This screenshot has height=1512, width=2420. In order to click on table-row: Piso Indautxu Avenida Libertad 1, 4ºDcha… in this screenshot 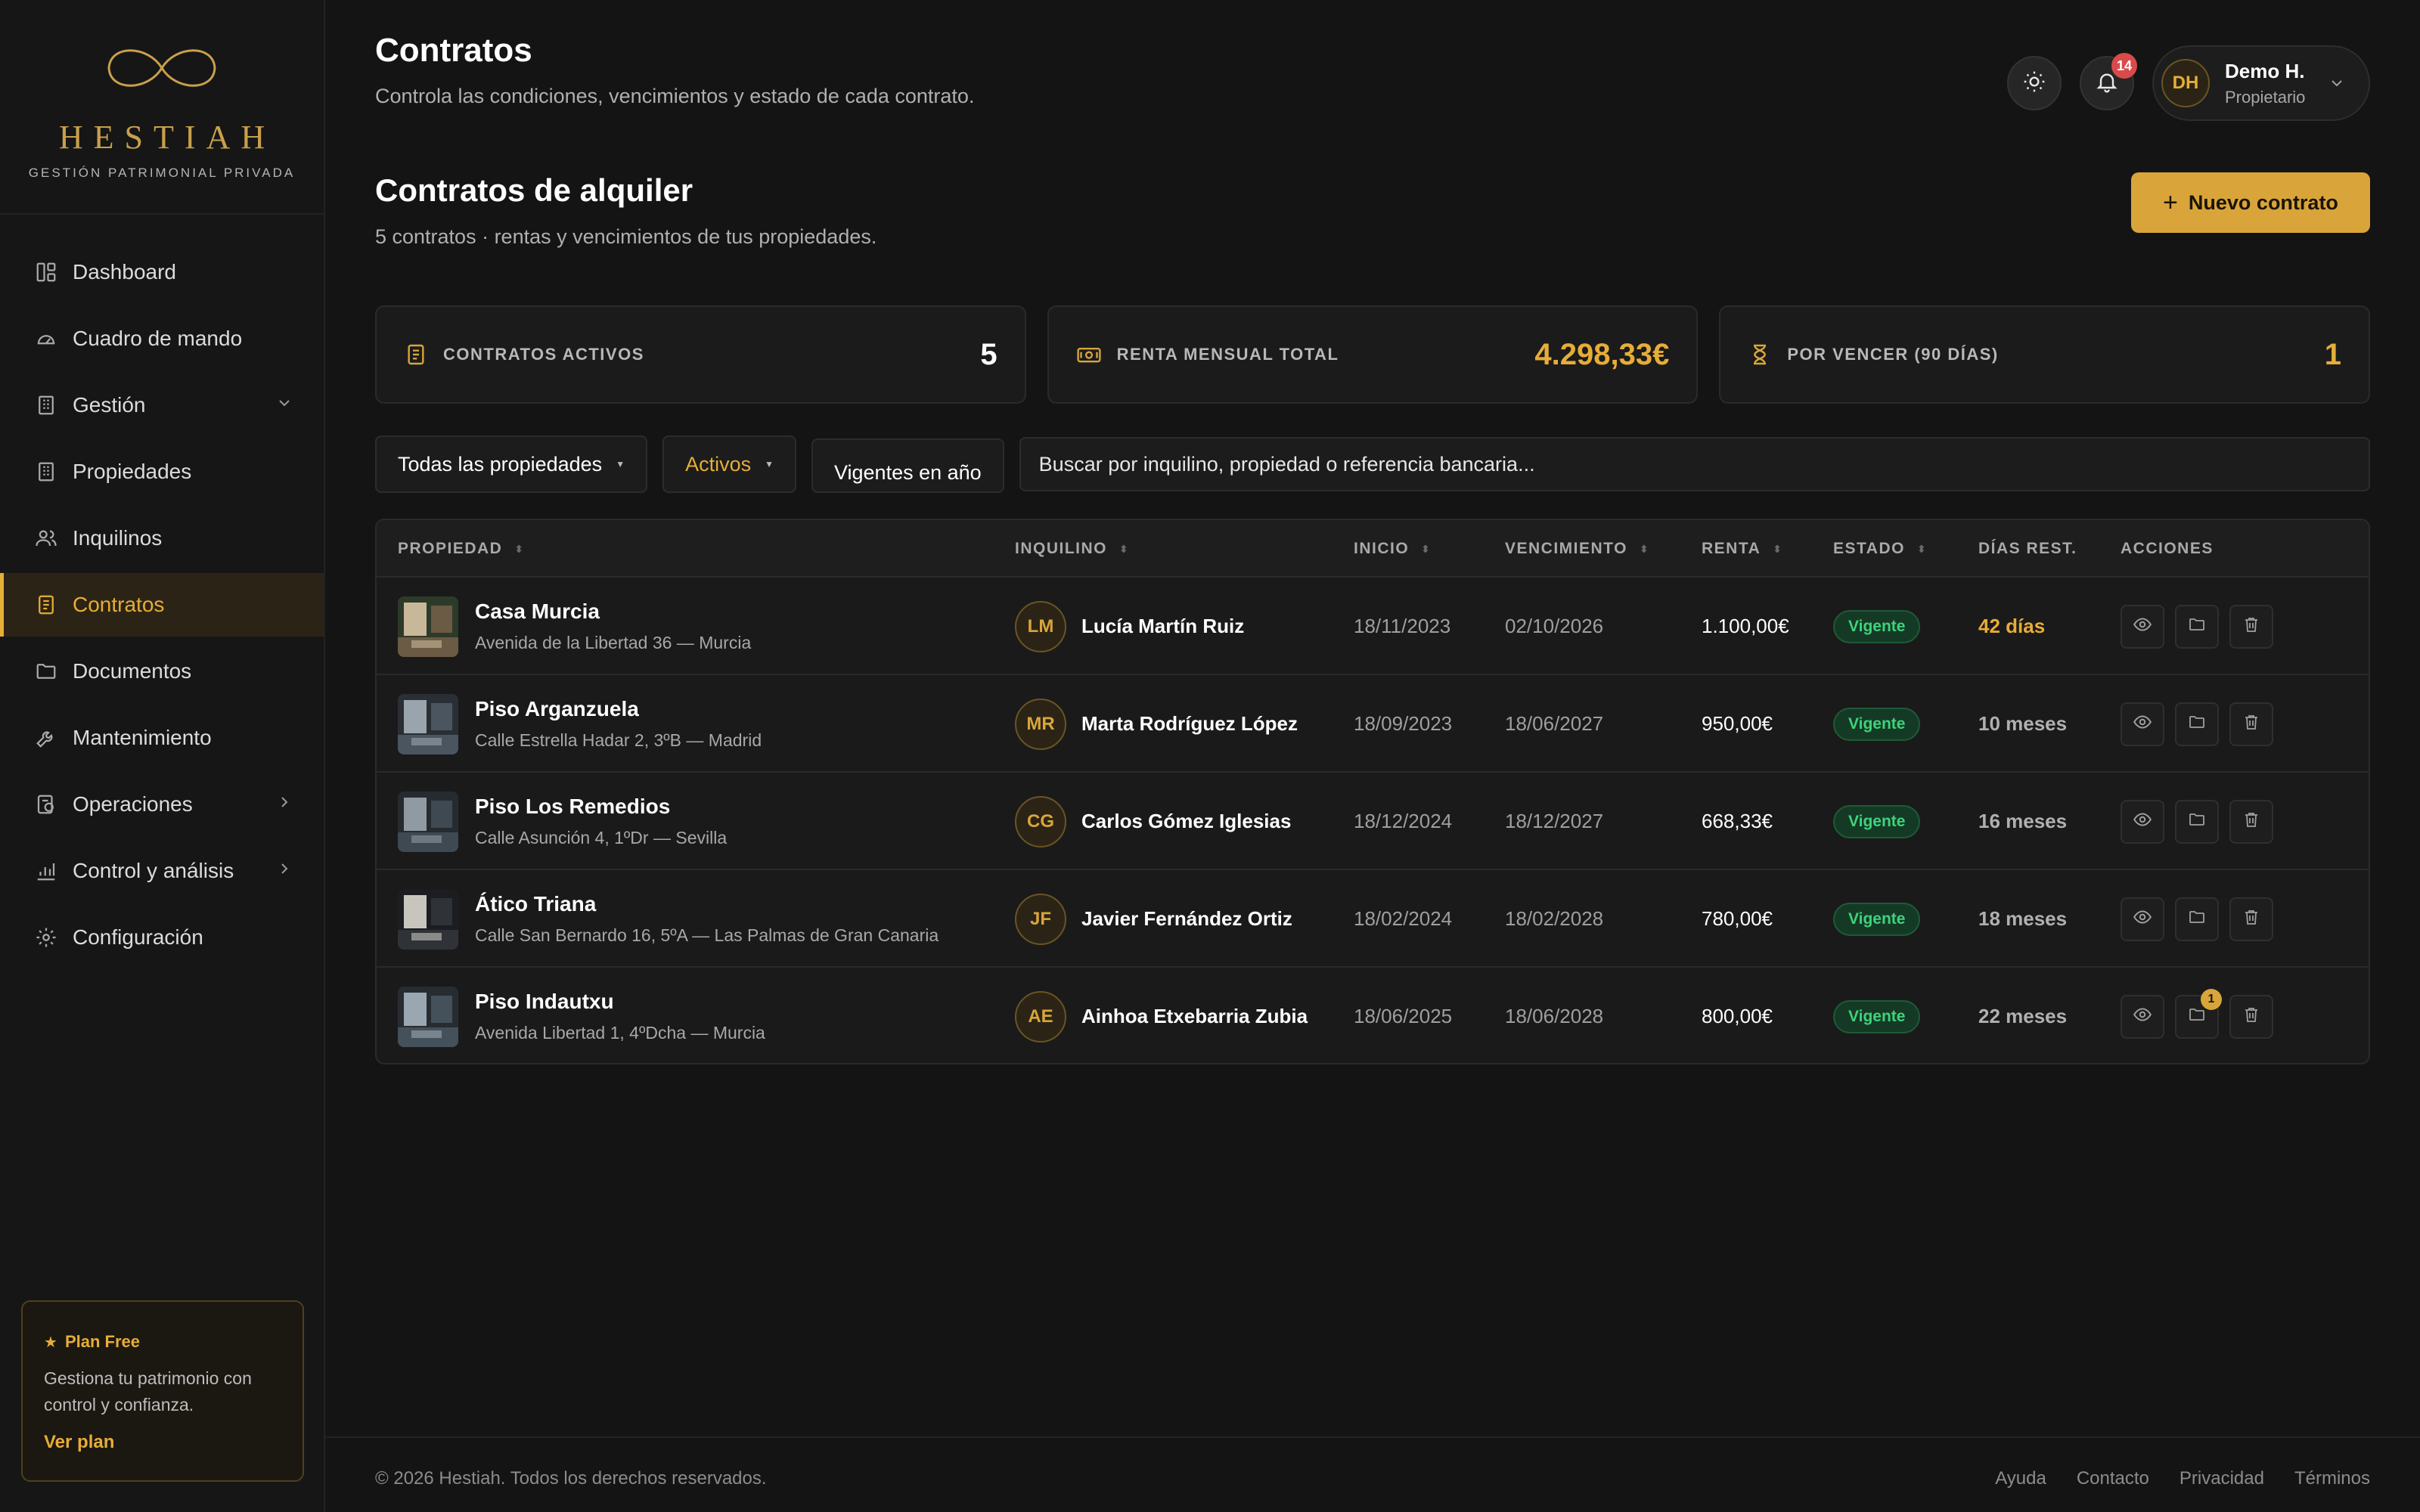, I will do `click(1373, 1015)`.